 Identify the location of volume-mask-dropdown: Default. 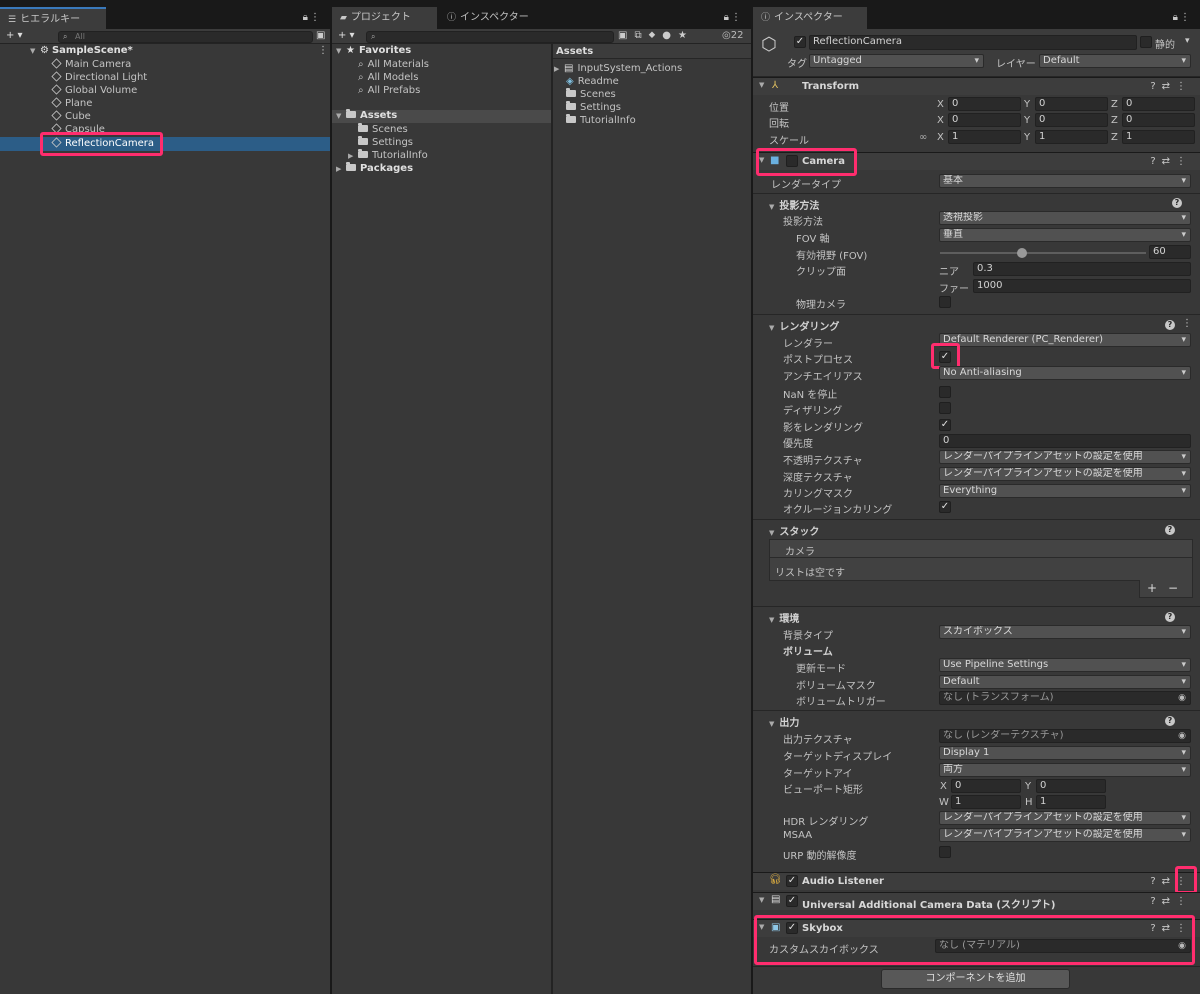
(1065, 682).